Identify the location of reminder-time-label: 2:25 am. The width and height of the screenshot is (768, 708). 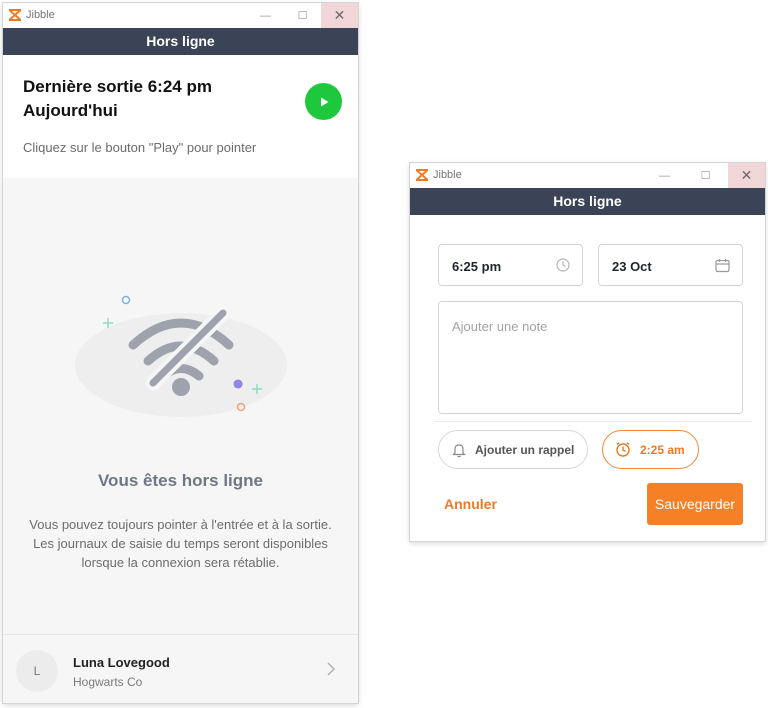
(662, 449).